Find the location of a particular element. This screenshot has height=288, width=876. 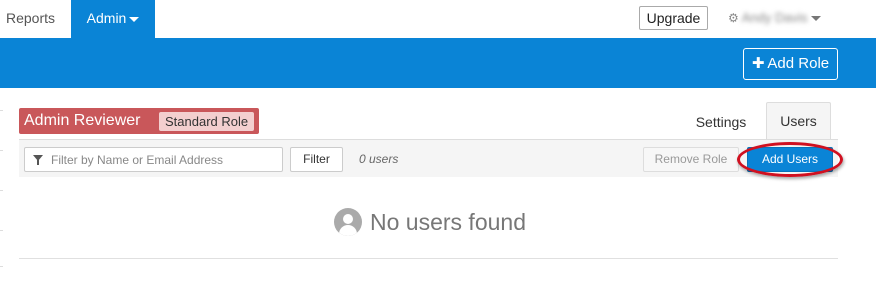

tab-settings: Settings is located at coordinates (721, 123).